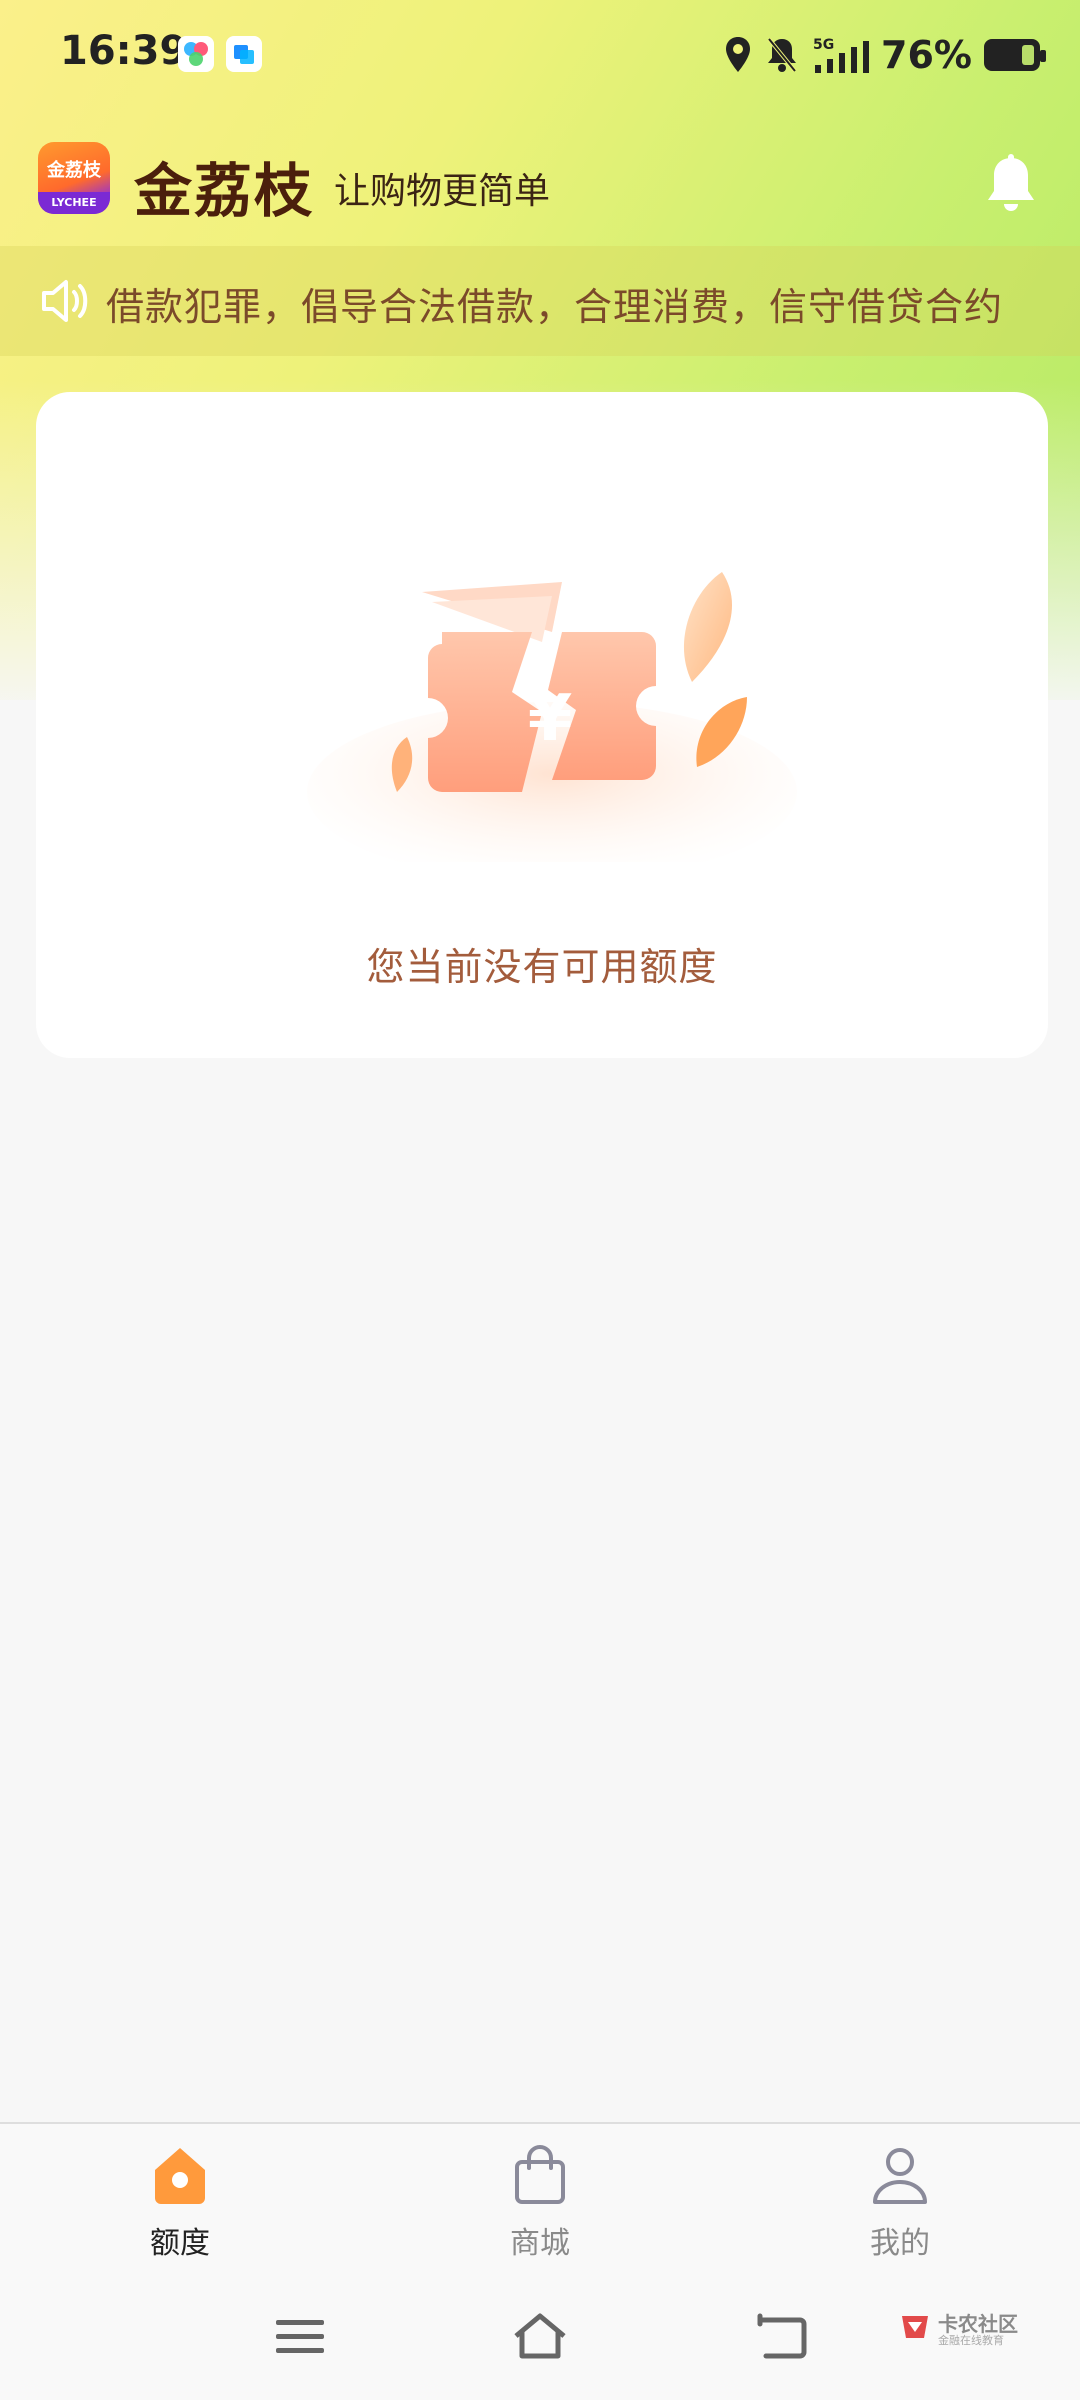  Describe the element at coordinates (124, 51) in the screenshot. I see `status-time: 16:39` at that location.